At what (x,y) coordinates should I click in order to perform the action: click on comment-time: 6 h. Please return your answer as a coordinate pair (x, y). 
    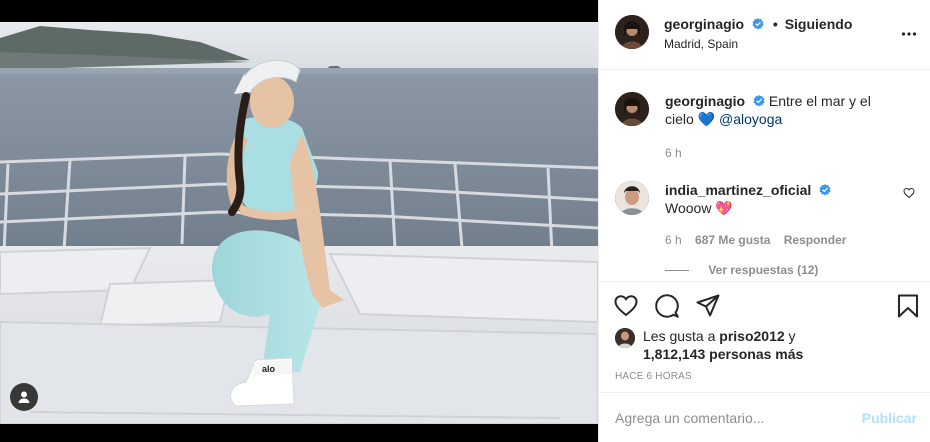
    Looking at the image, I should click on (673, 240).